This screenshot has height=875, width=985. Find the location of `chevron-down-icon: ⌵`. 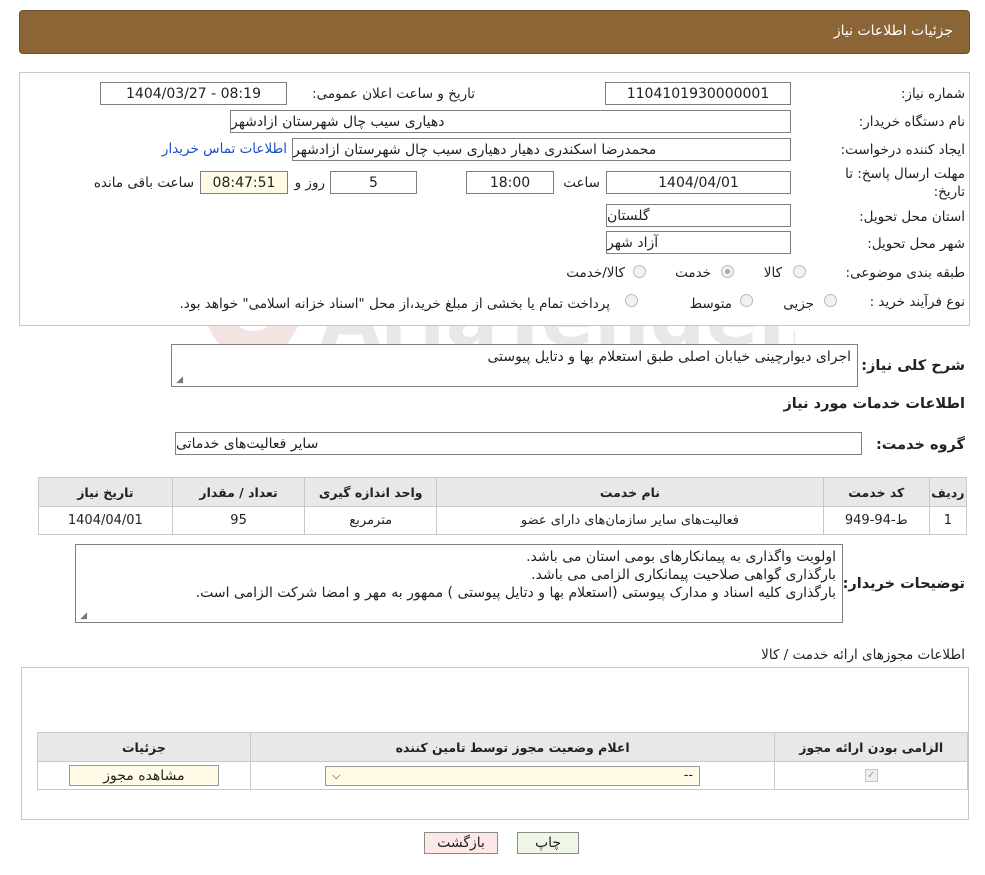

chevron-down-icon: ⌵ is located at coordinates (336, 775).